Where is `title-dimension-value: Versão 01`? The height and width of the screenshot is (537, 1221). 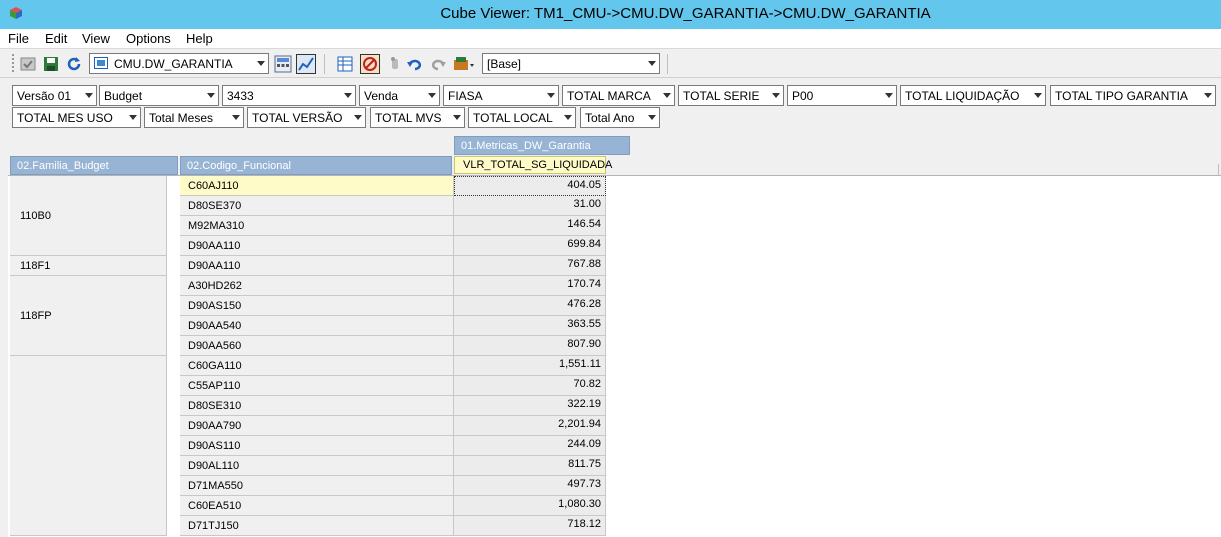 title-dimension-value: Versão 01 is located at coordinates (44, 96).